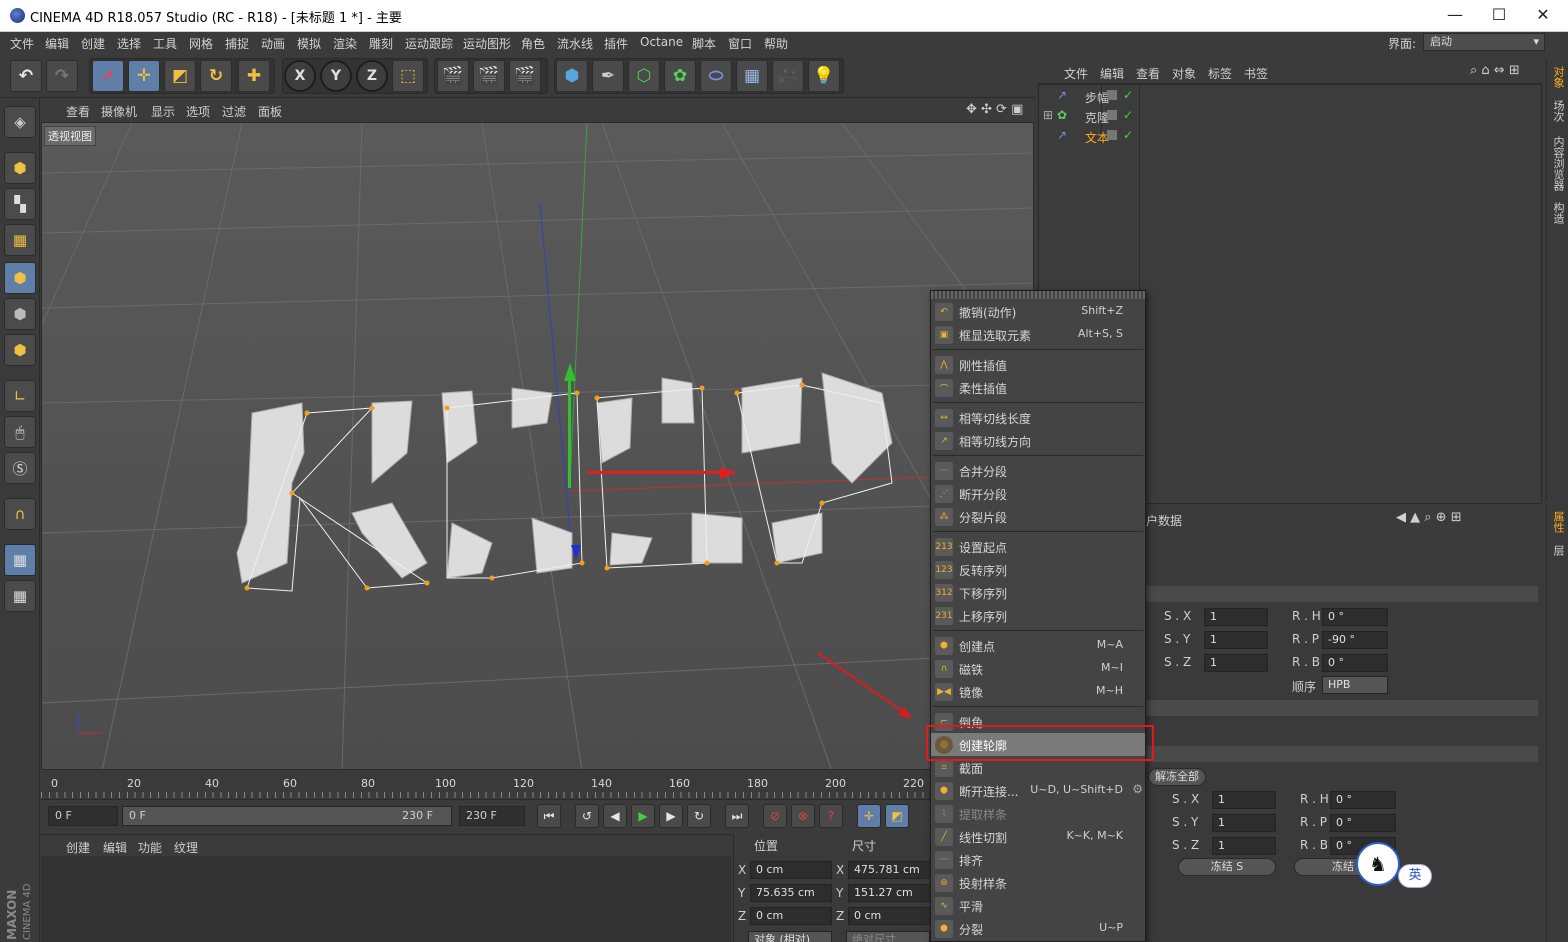  I want to click on pos-y-field: 75.635 cm, so click(791, 893).